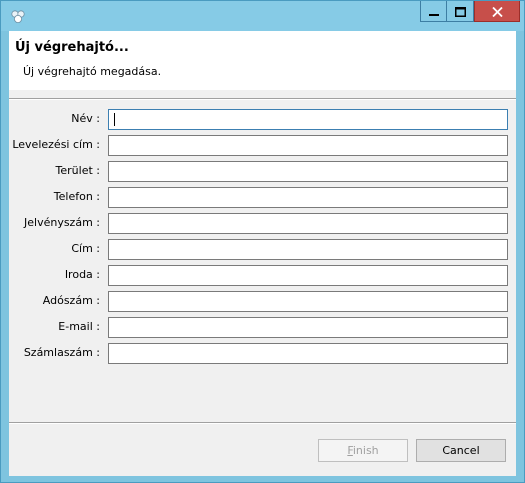 The image size is (525, 483). Describe the element at coordinates (76, 196) in the screenshot. I see `telefon-label: Telefon :` at that location.